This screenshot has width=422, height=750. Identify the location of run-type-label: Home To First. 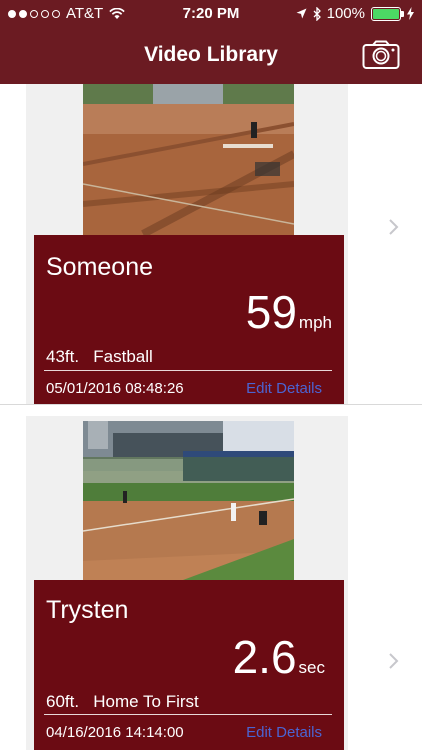
(146, 701).